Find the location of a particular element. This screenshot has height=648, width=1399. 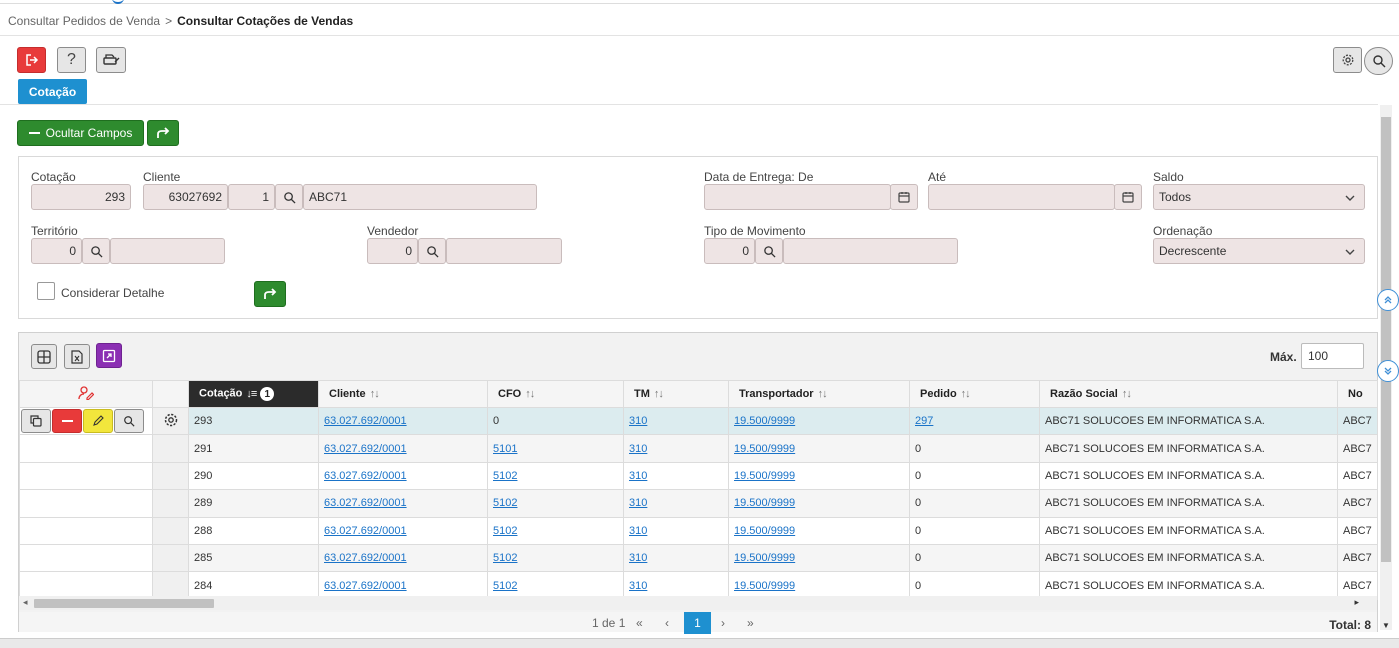

considerar-detalhe-checkbox is located at coordinates (46, 291).